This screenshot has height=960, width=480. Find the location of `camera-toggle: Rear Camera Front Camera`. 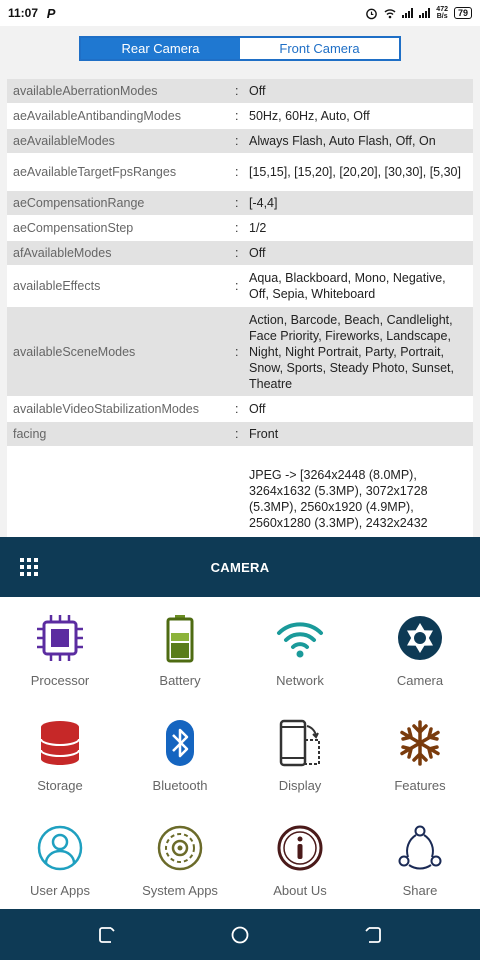

camera-toggle: Rear Camera Front Camera is located at coordinates (240, 48).